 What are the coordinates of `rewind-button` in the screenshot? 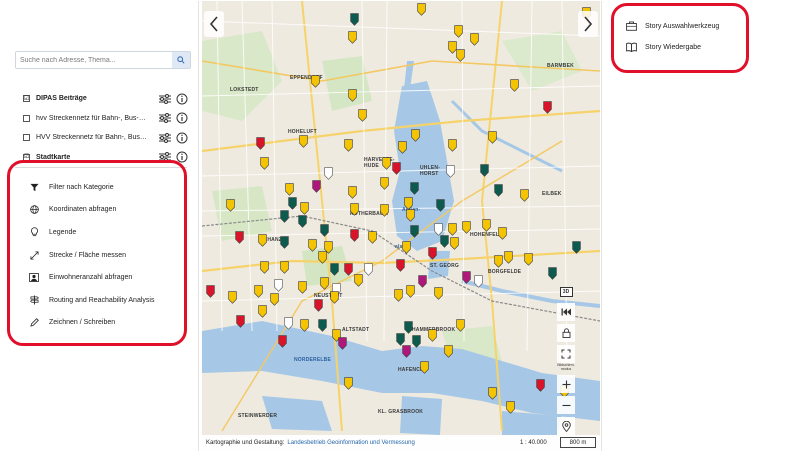 It's located at (566, 312).